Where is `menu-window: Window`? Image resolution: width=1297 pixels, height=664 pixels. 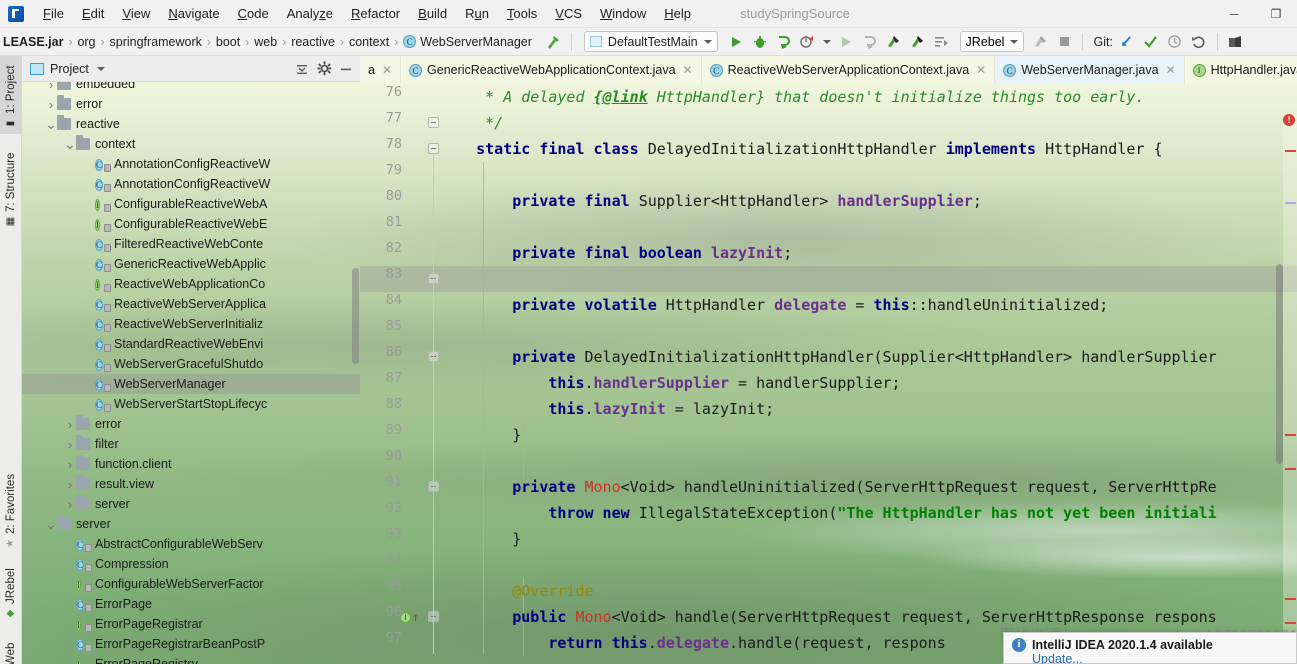
menu-window: Window is located at coordinates (623, 13).